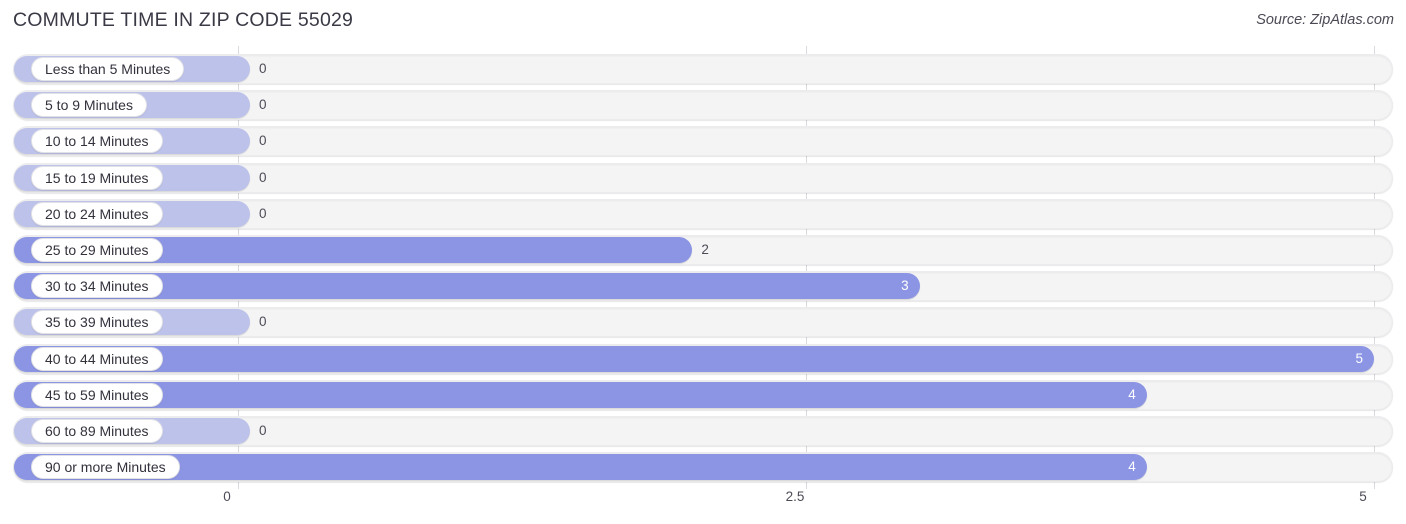 This screenshot has height=524, width=1406. I want to click on bar-category-label: 30 to 34 Minutes, so click(97, 286).